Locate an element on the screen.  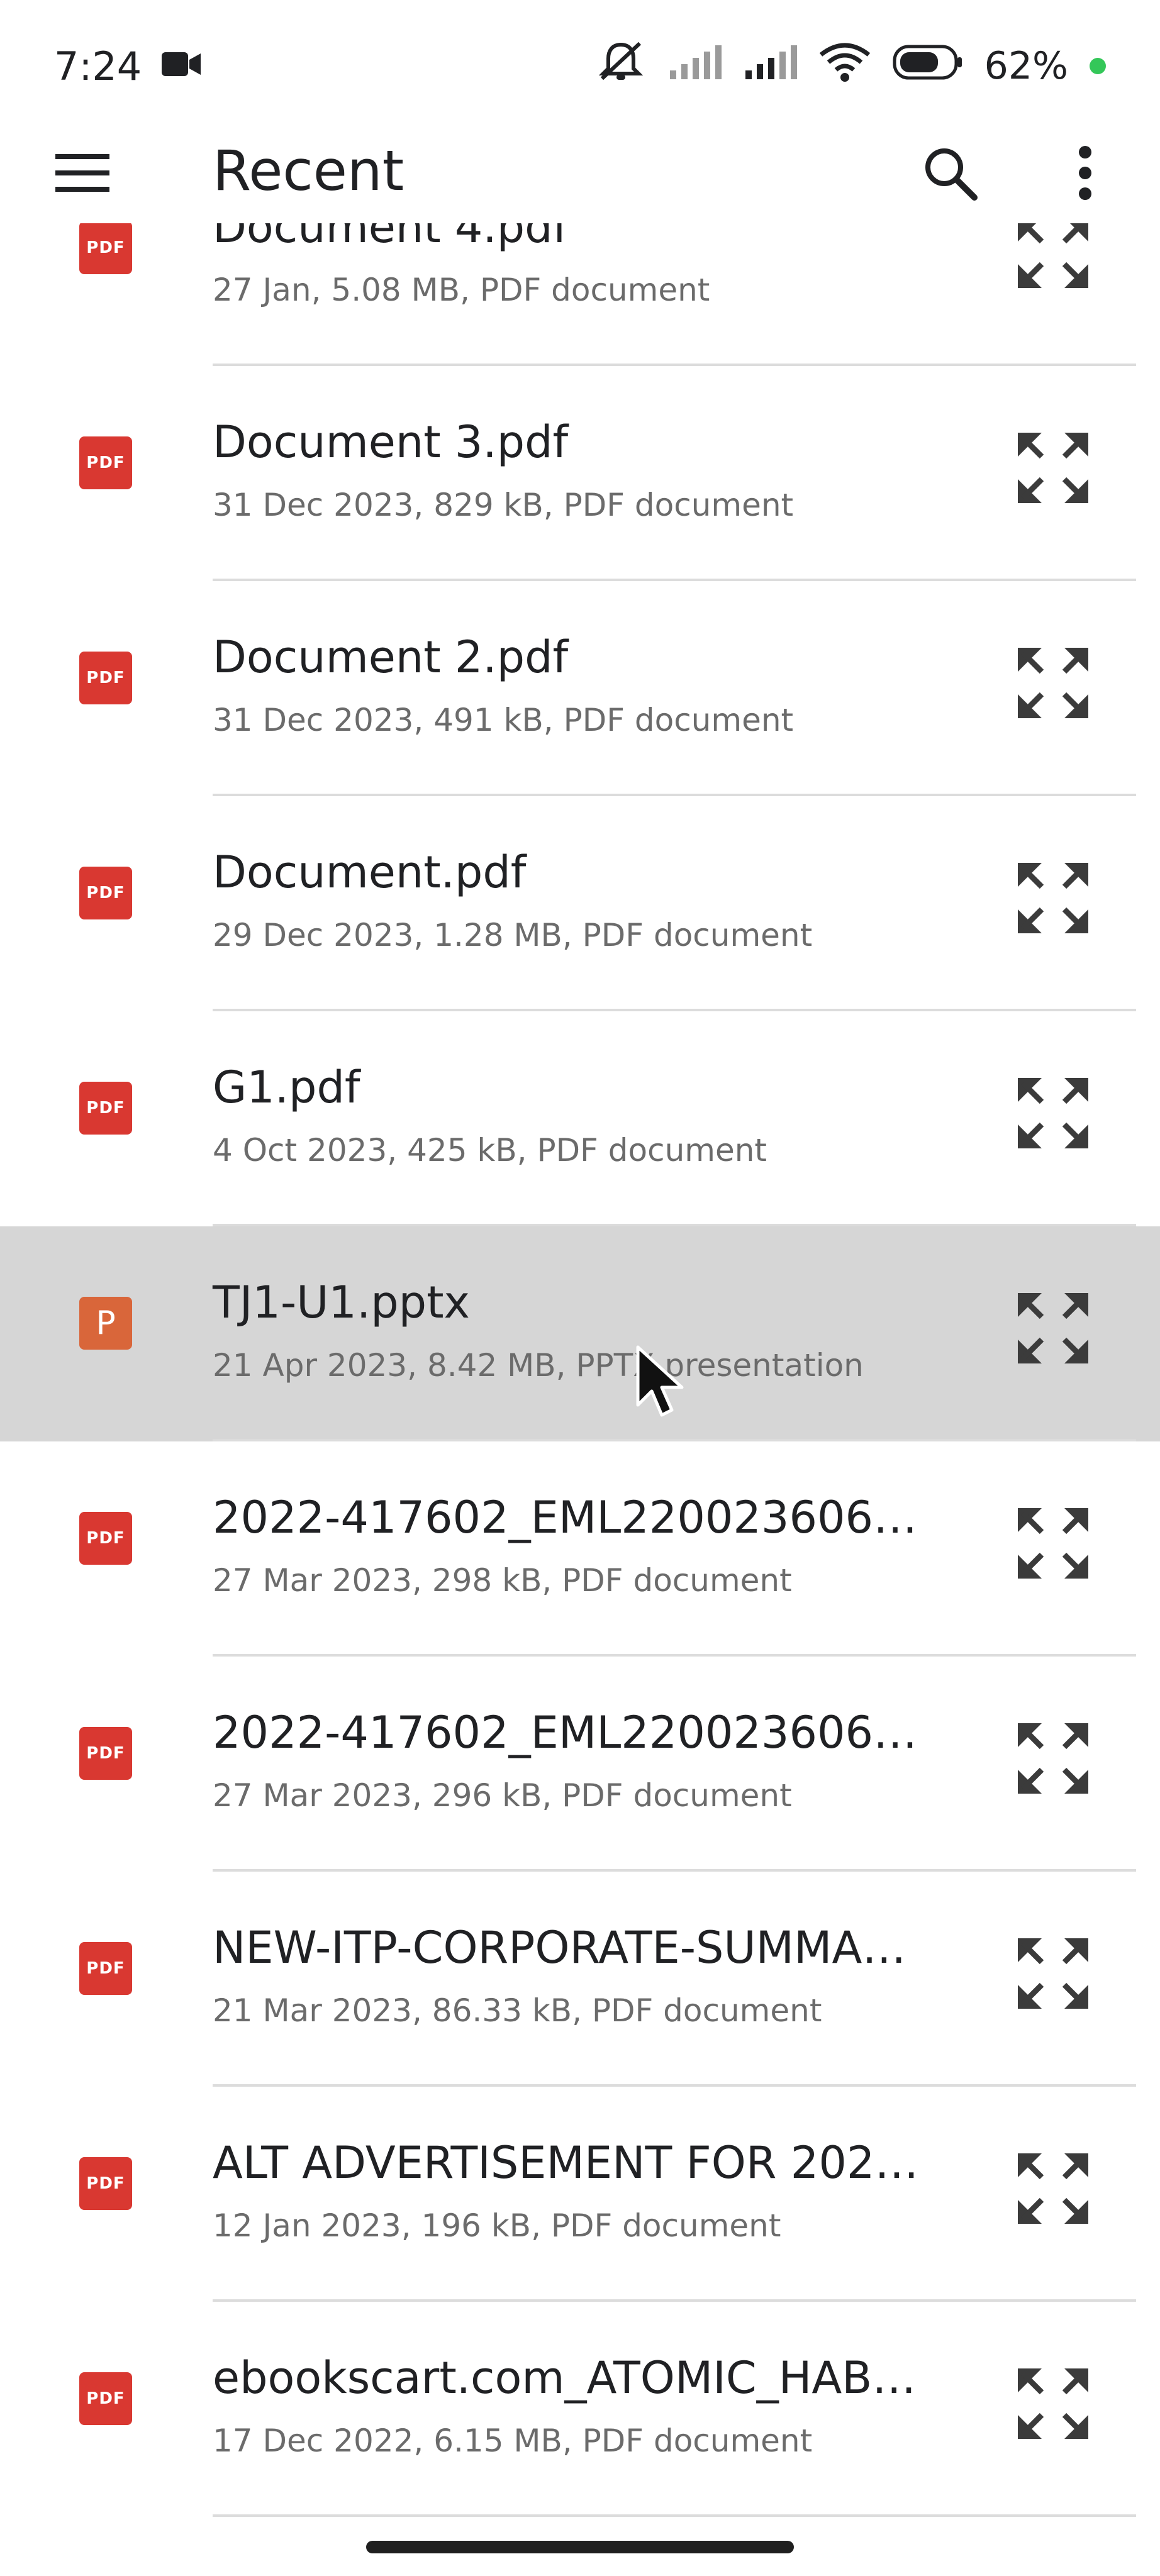
page-title: Recent is located at coordinates (308, 170).